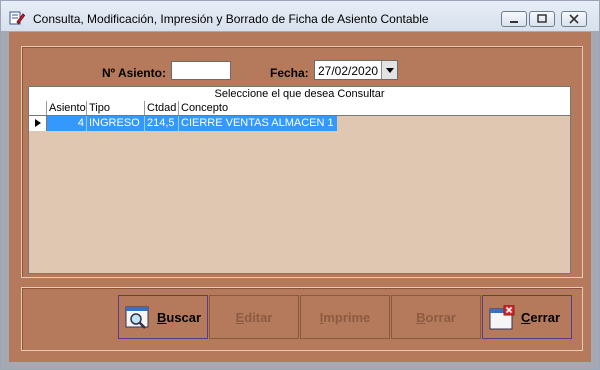  What do you see at coordinates (38, 123) in the screenshot?
I see `row-indicator-icon` at bounding box center [38, 123].